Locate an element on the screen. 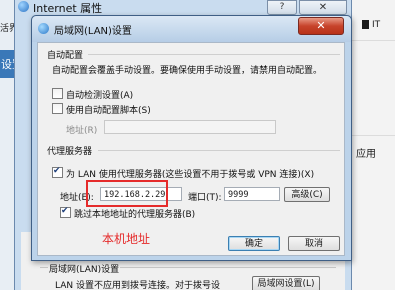 The image size is (395, 290). proxy-port-field: 9999 is located at coordinates (252, 194).